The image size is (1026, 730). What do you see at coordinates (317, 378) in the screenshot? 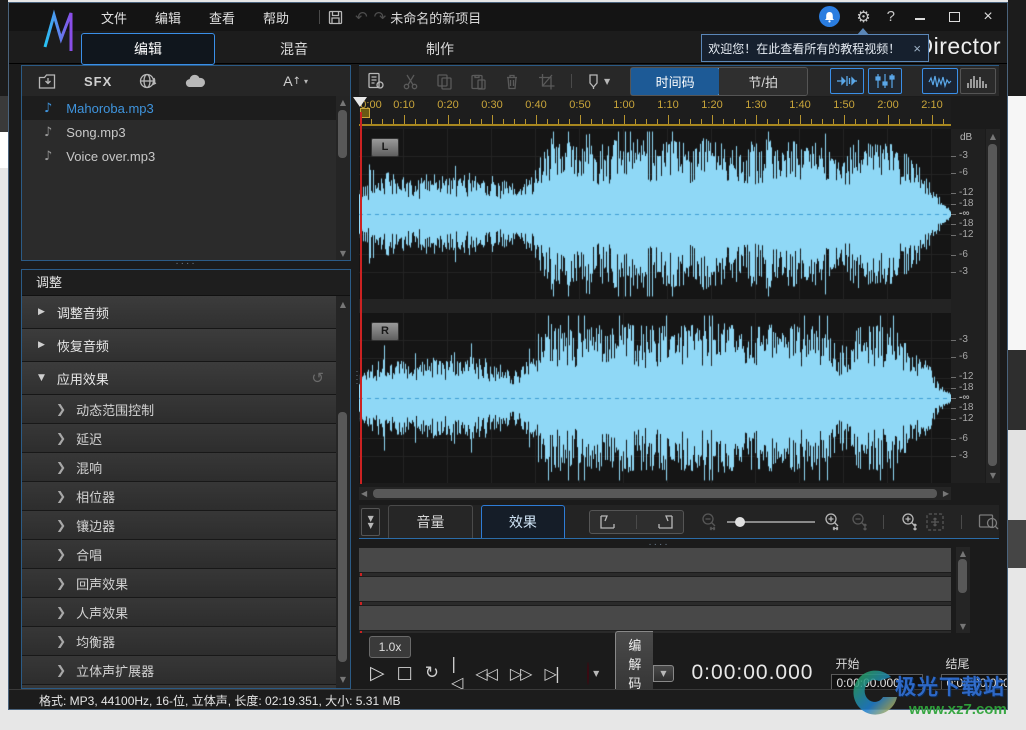
I see `reset-effects-icon: ↺` at bounding box center [317, 378].